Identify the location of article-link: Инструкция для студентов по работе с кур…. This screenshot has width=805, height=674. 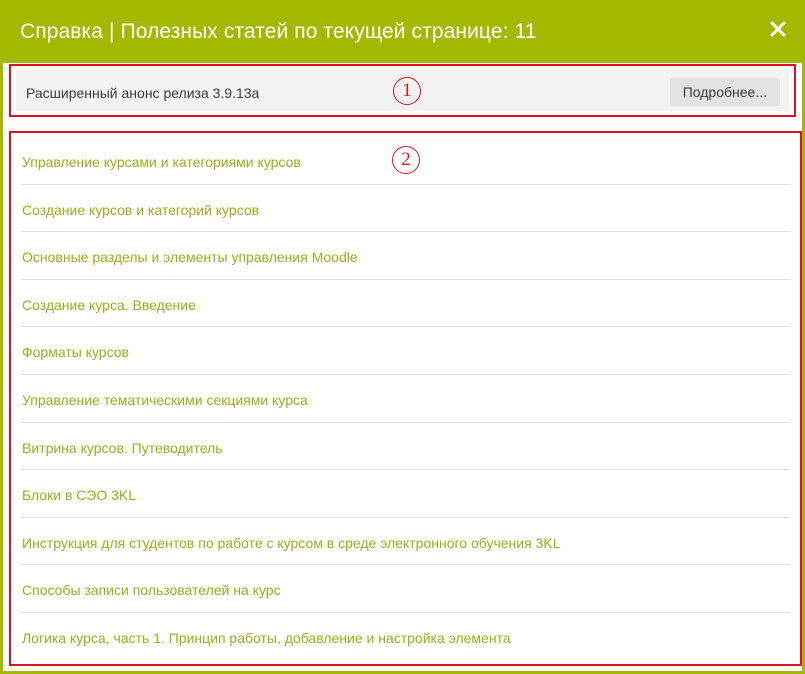
(291, 543).